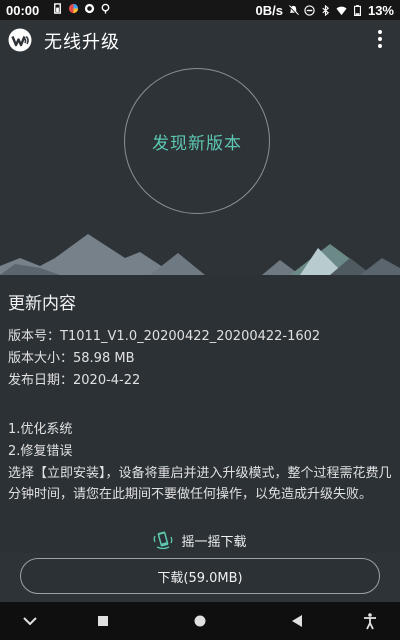  I want to click on version-number: 版本号：T1011_V1.0_20200422_20200422-1602, so click(164, 336).